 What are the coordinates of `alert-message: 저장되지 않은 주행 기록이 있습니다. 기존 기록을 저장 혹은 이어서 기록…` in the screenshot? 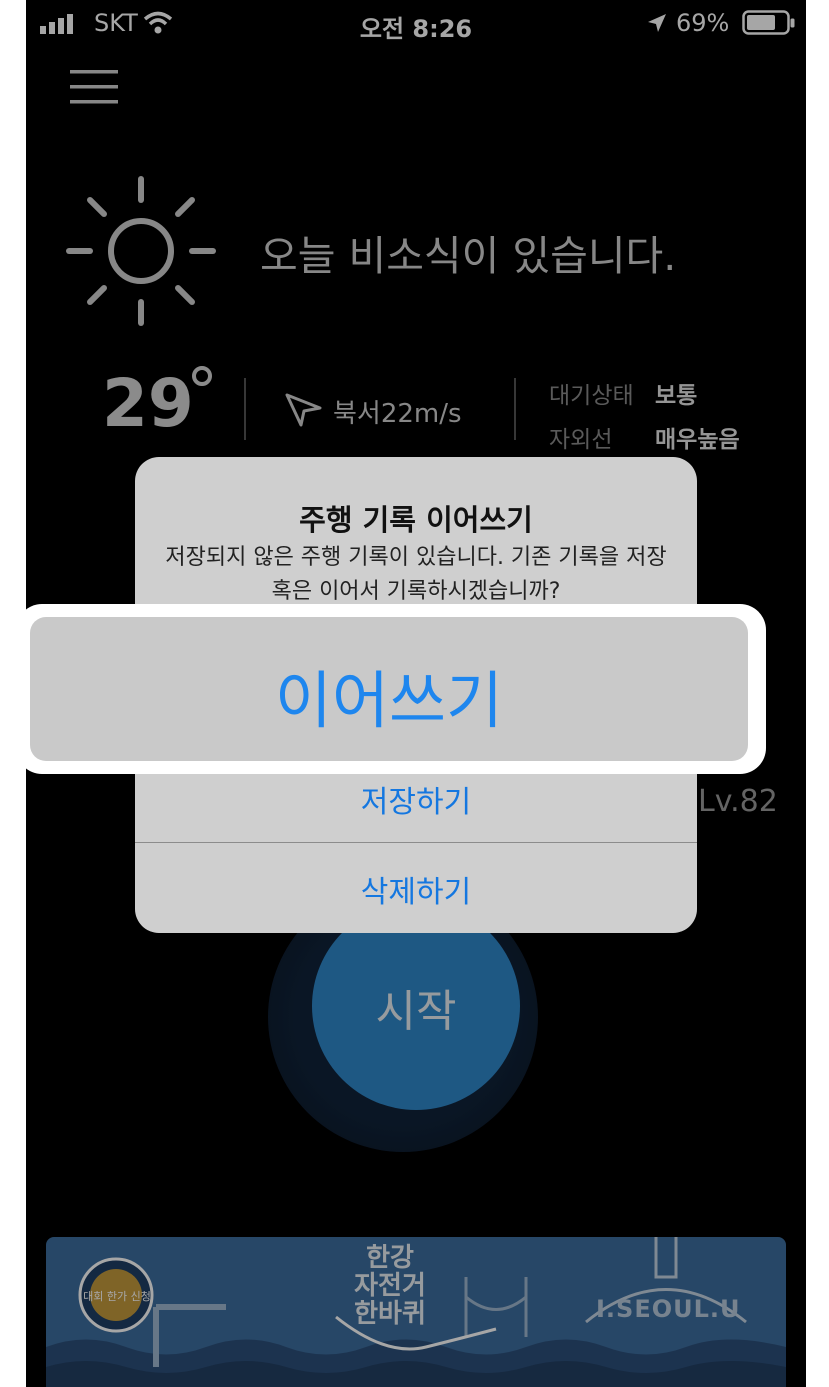 It's located at (416, 574).